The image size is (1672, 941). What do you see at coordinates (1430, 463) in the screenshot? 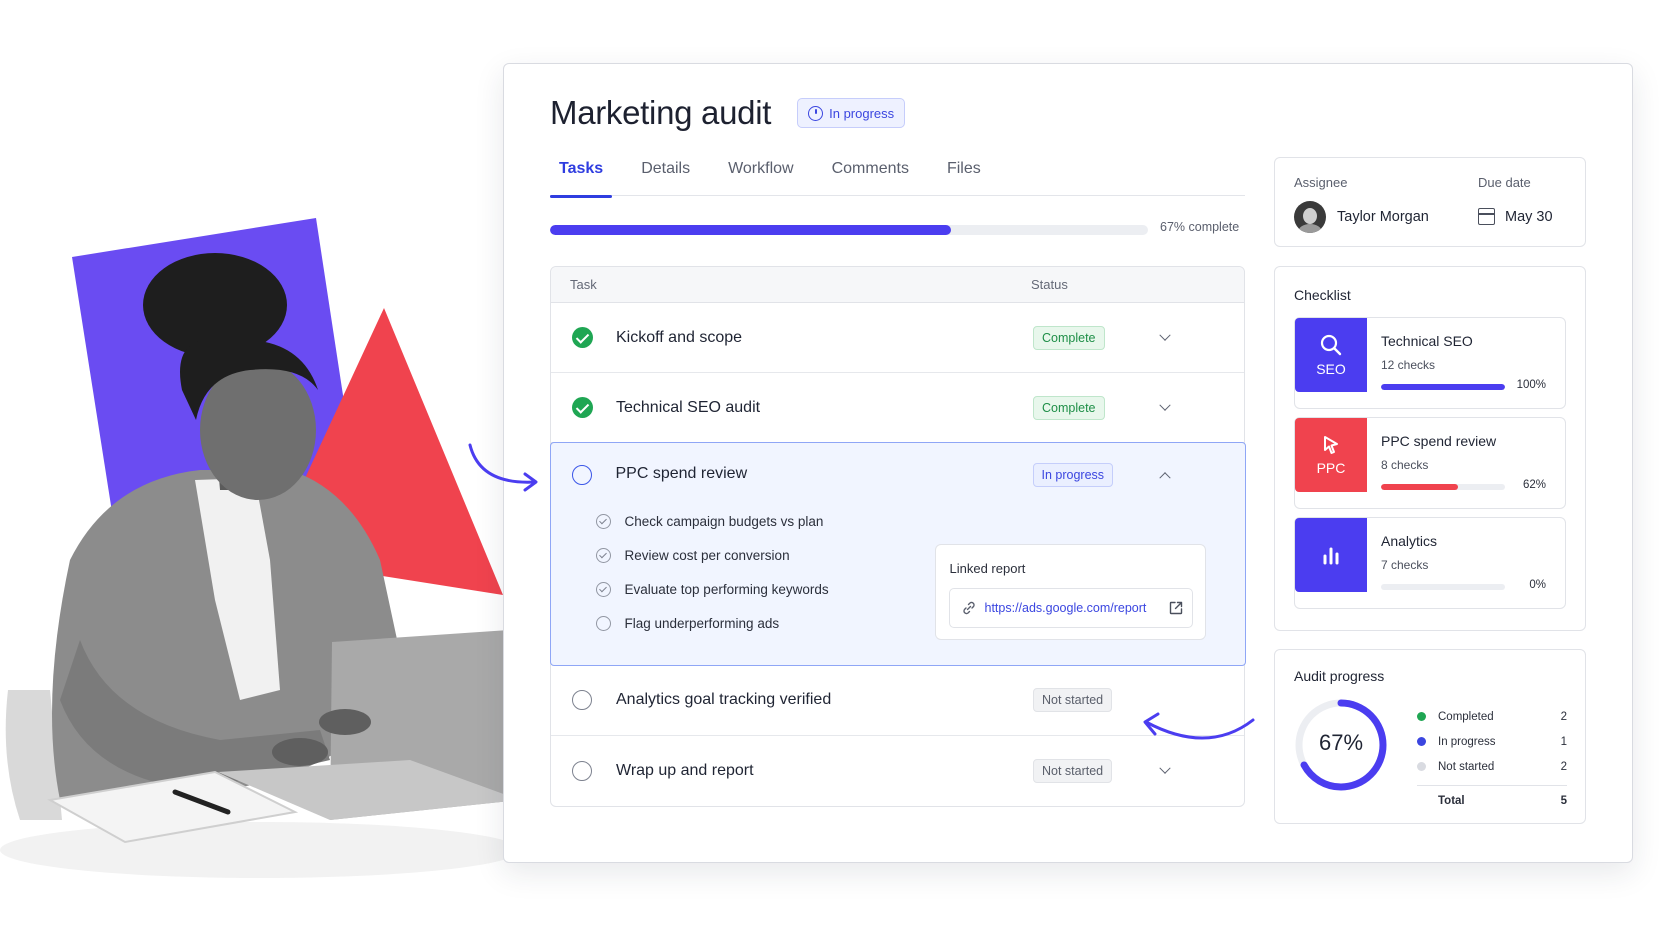
I see `checklist-item-ppc: PPC PPC spend review 8 checks 62%` at bounding box center [1430, 463].